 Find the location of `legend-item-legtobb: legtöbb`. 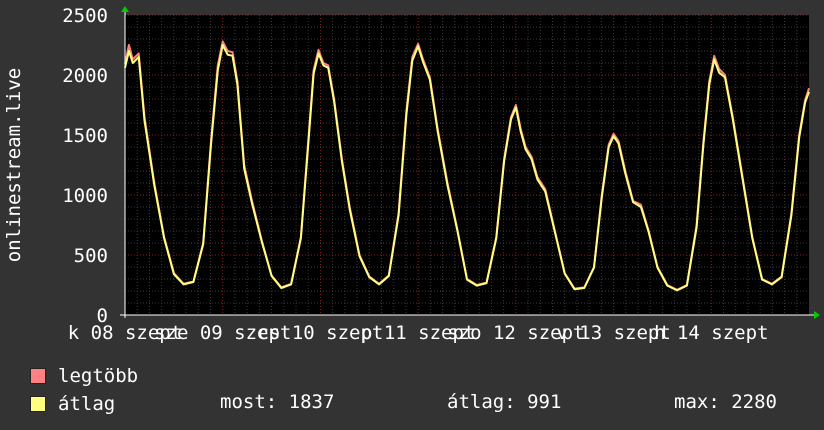

legend-item-legtobb: legtöbb is located at coordinates (84, 376).